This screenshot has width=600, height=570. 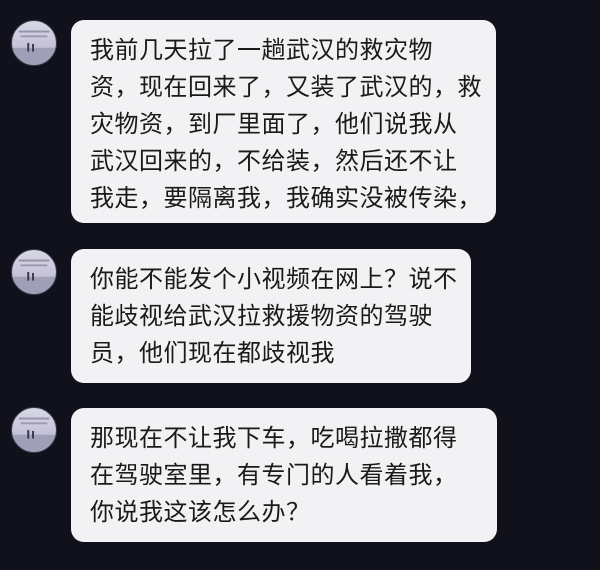 I want to click on message-text-line: 能歧视给武汉拉救援物资的驾驶, so click(x=261, y=316).